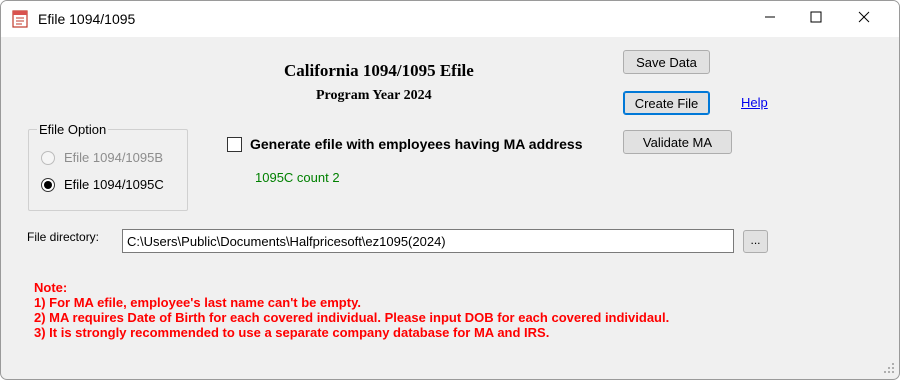 This screenshot has height=380, width=900. What do you see at coordinates (114, 157) in the screenshot?
I see `radio-label-1095b: Efile 1094/1095B` at bounding box center [114, 157].